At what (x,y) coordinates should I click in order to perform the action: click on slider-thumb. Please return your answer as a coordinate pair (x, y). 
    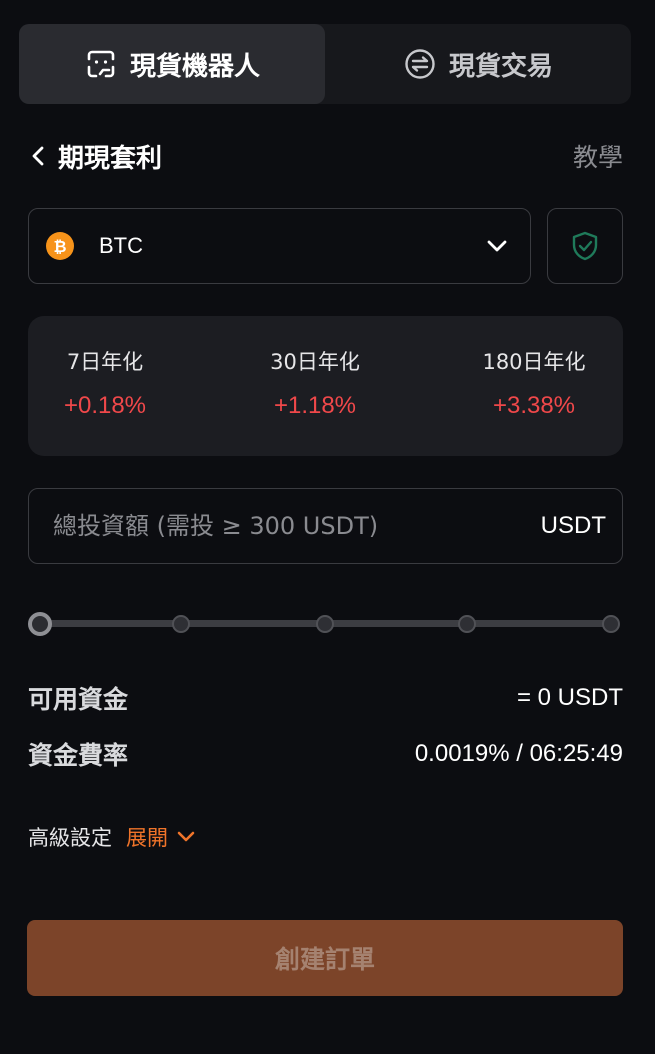
    Looking at the image, I should click on (40, 624).